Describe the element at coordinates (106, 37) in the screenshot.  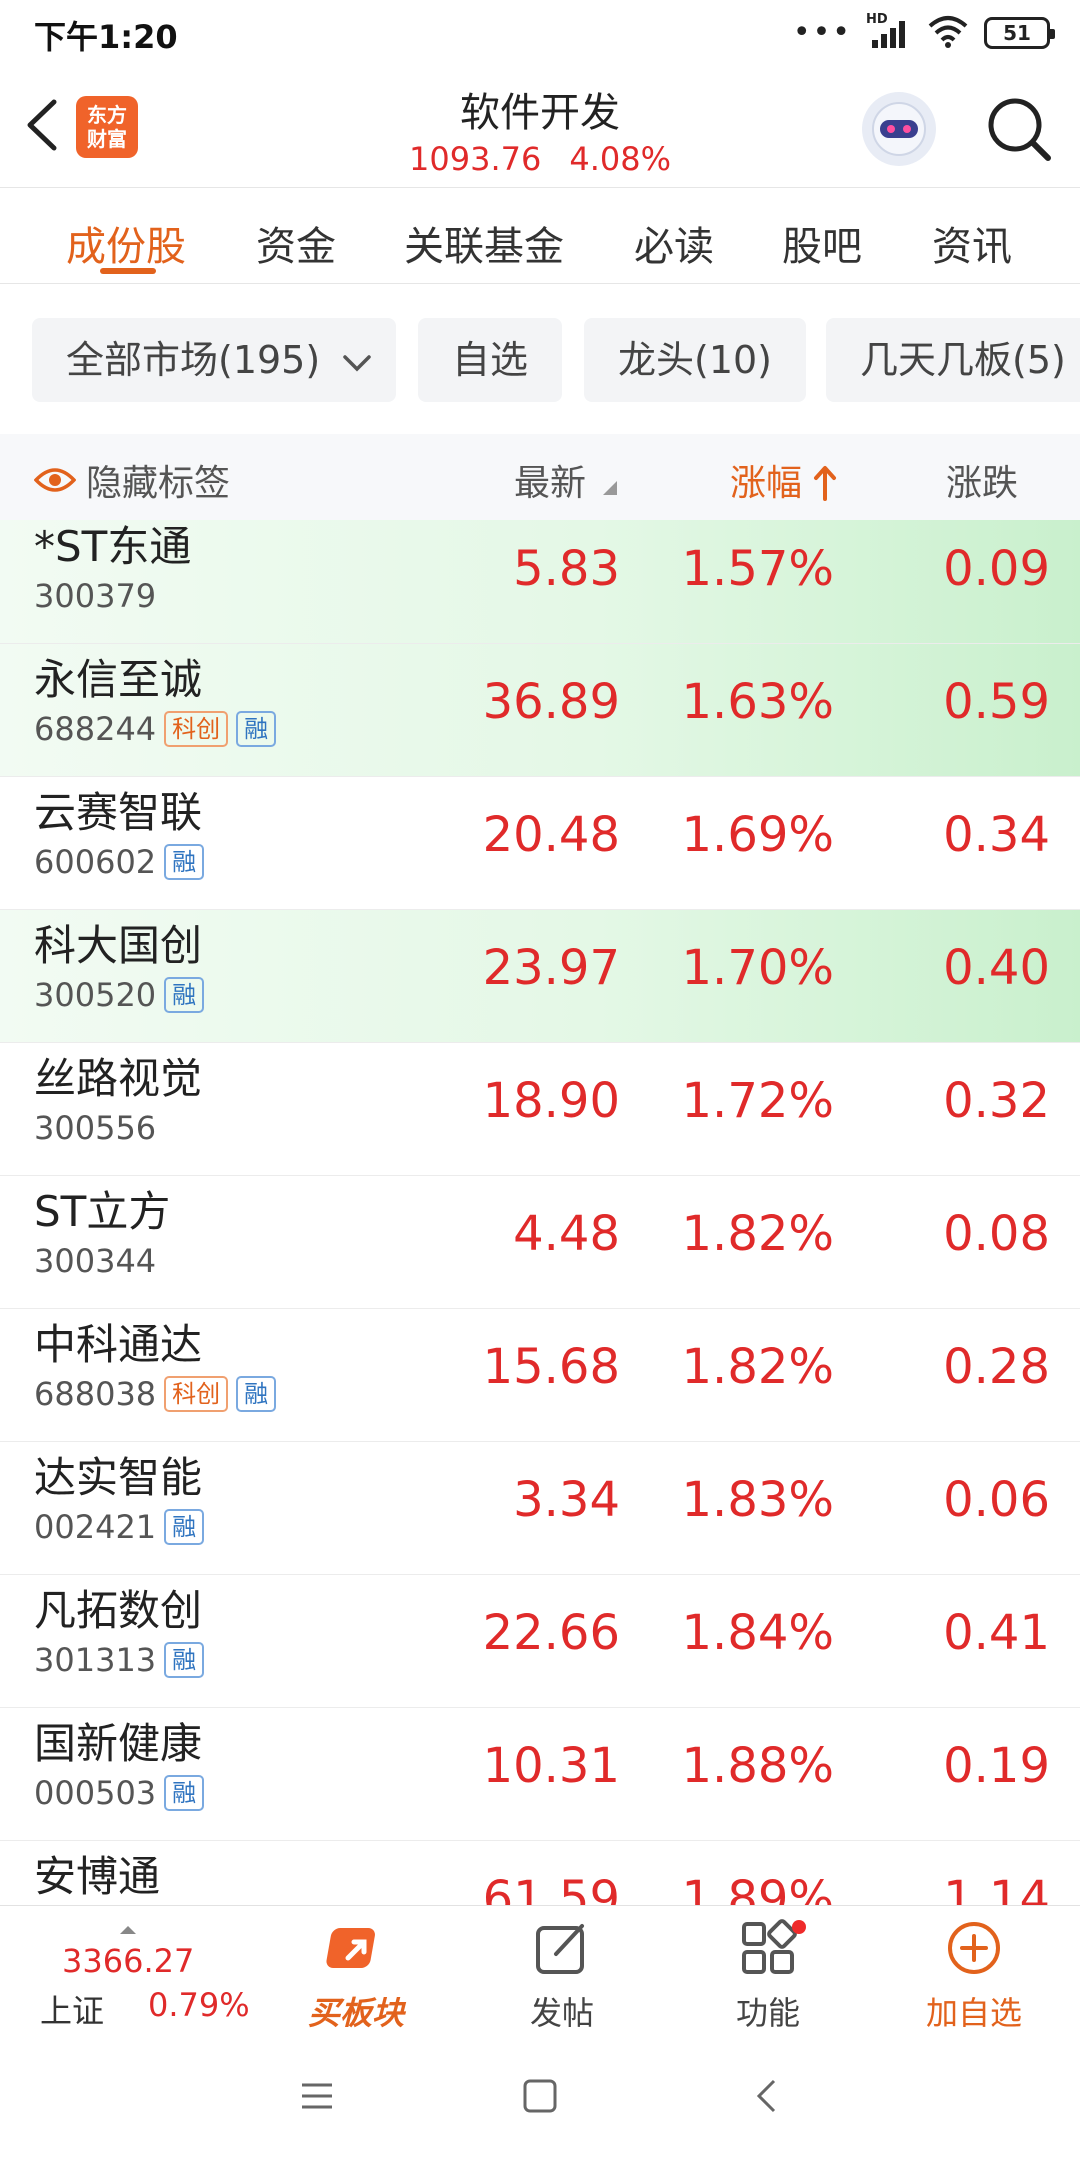
I see `status-time: 下午1:20` at that location.